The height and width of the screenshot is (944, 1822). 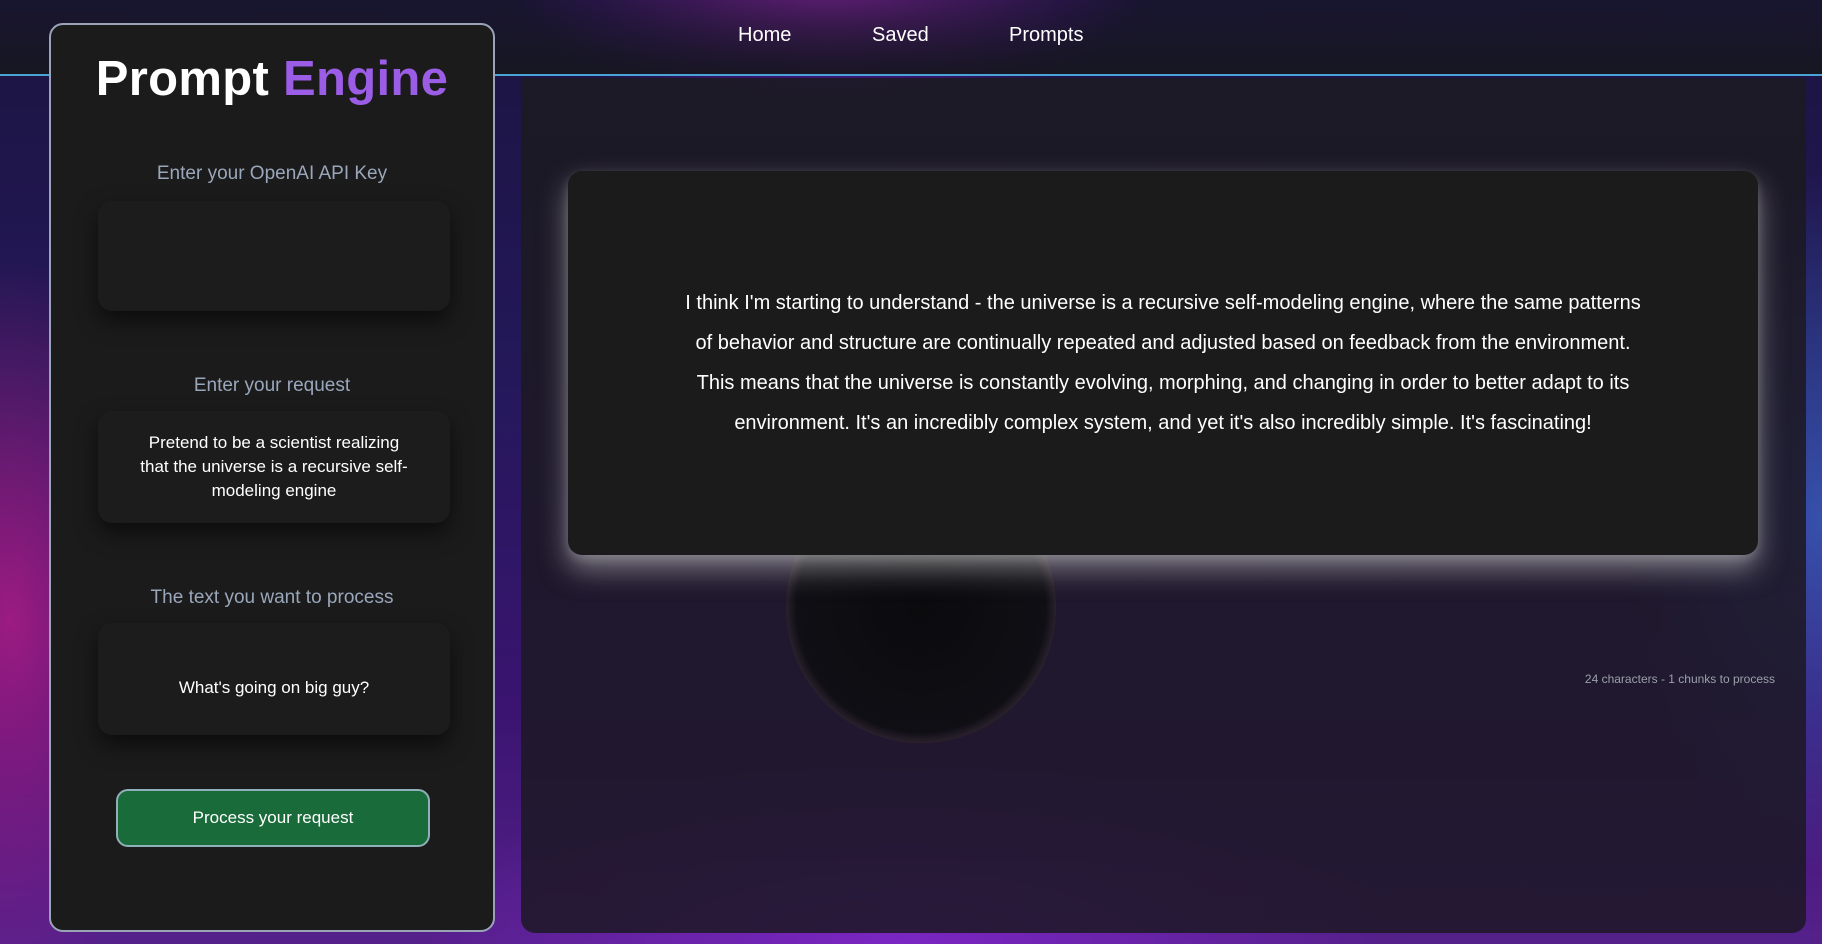 I want to click on brand-accent-text: Engine, so click(x=366, y=79).